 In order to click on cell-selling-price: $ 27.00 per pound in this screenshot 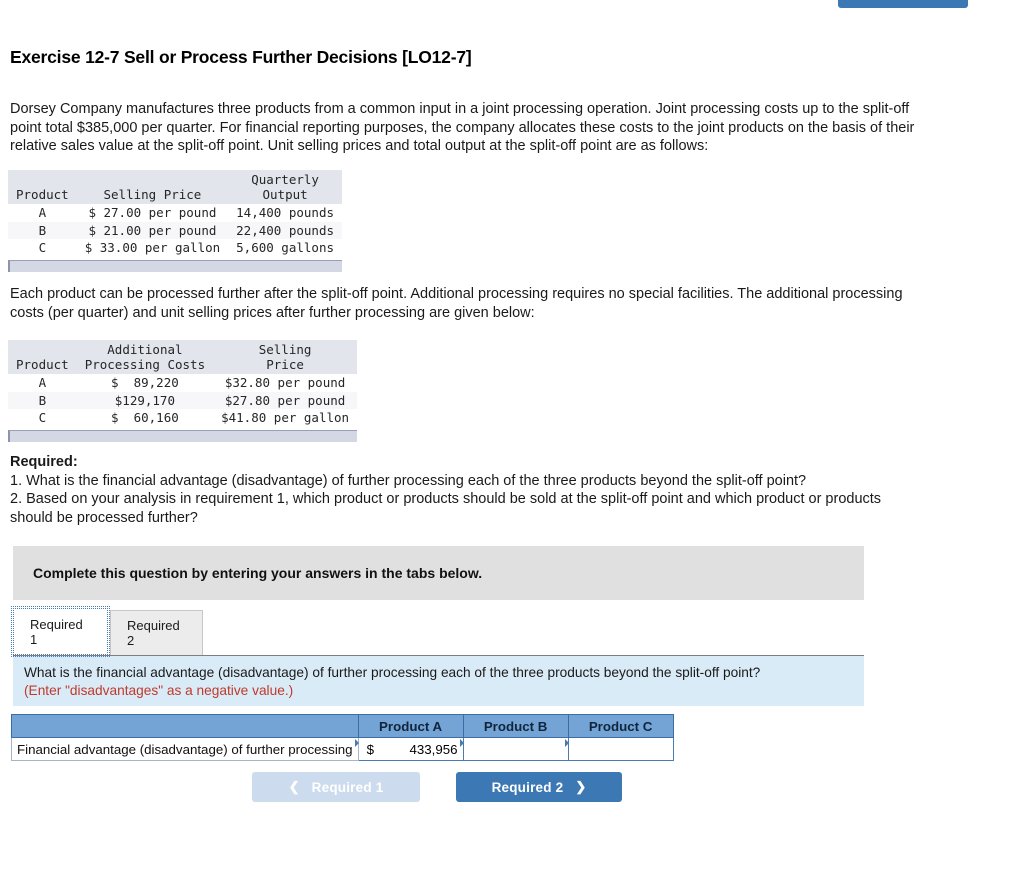, I will do `click(152, 212)`.